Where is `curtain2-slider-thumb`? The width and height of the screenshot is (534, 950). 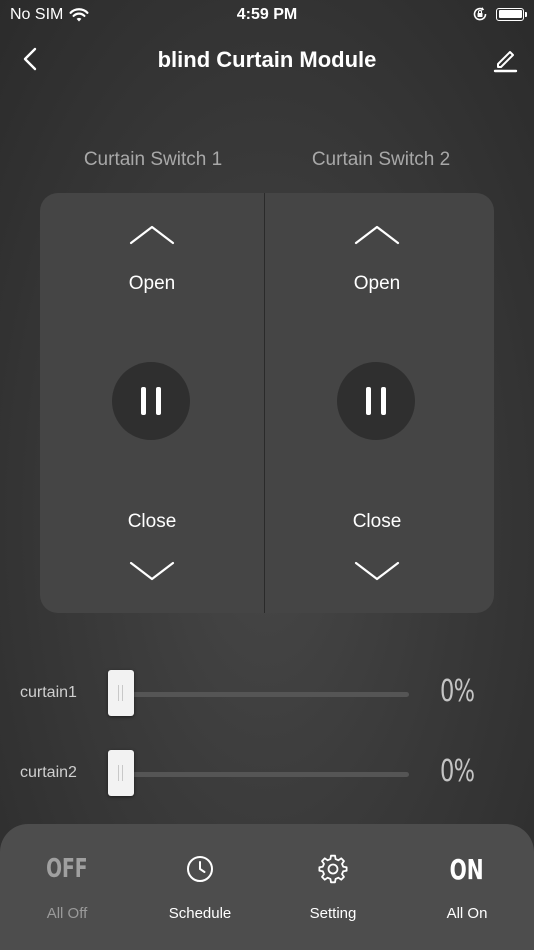
curtain2-slider-thumb is located at coordinates (121, 773).